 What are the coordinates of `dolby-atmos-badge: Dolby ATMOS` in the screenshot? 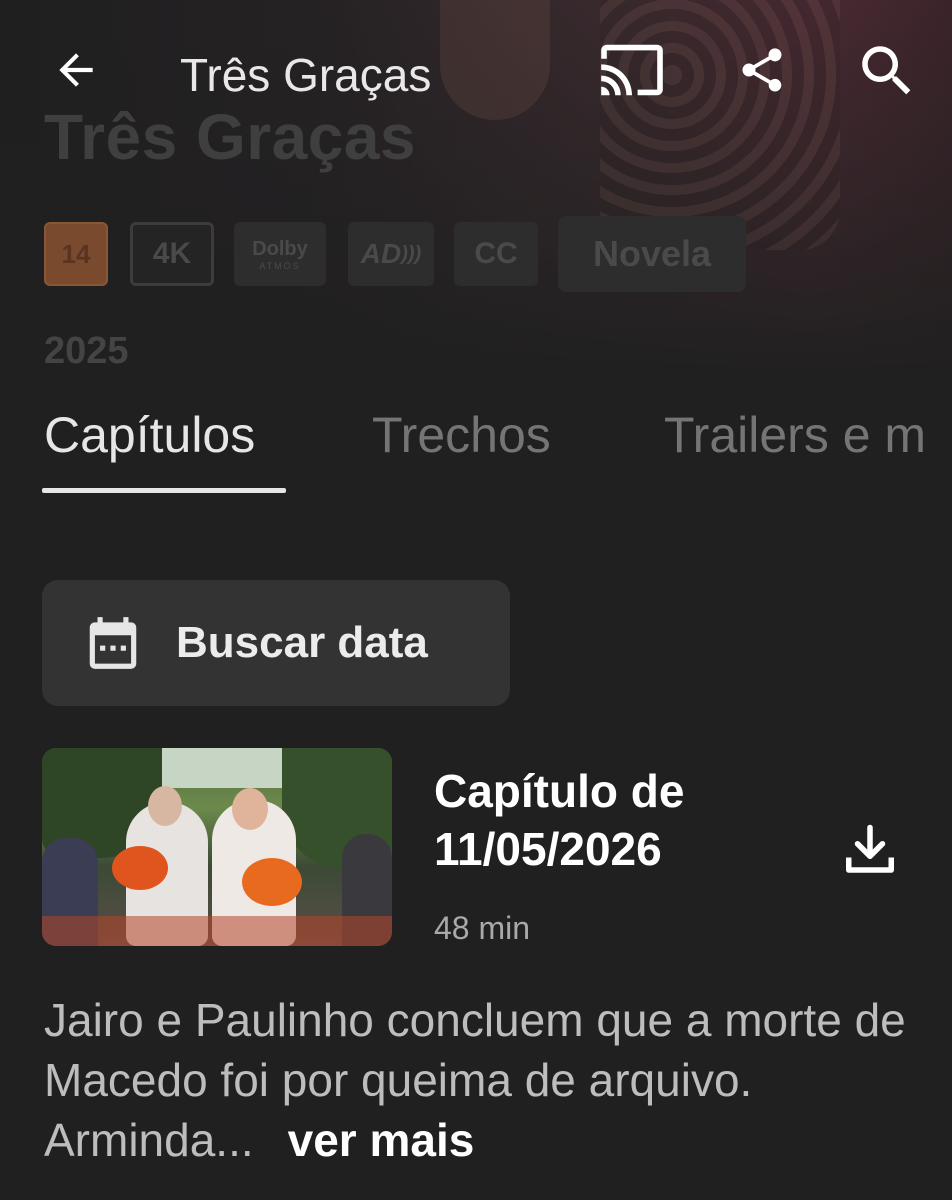 It's located at (280, 254).